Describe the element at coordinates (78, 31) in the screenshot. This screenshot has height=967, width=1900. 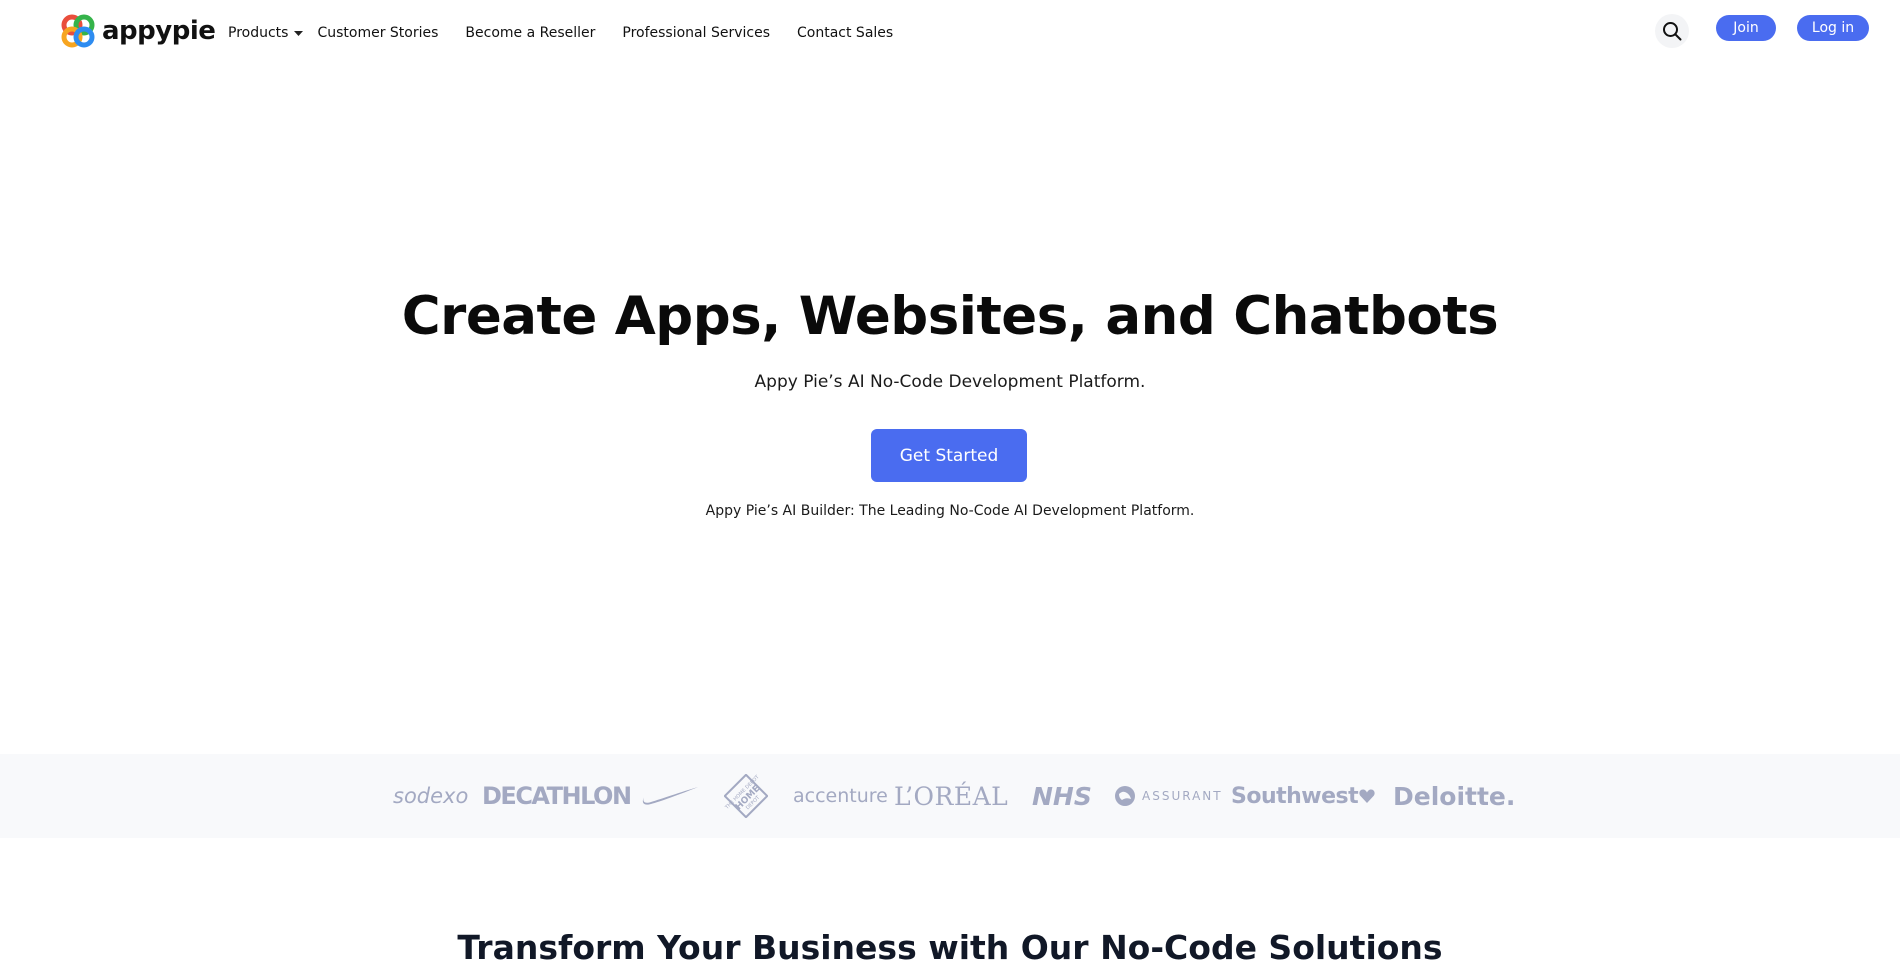
I see `appypie-logo-icon` at that location.